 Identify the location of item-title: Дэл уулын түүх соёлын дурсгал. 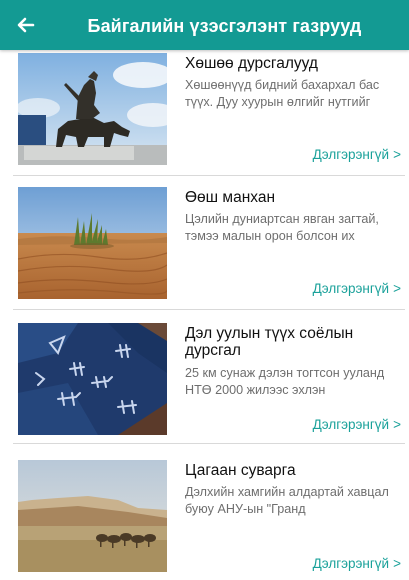
(269, 342).